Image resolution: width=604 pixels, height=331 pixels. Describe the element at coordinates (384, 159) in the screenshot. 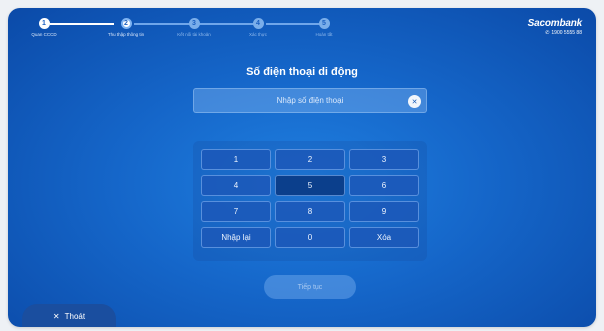

I see `key-3: 3` at that location.